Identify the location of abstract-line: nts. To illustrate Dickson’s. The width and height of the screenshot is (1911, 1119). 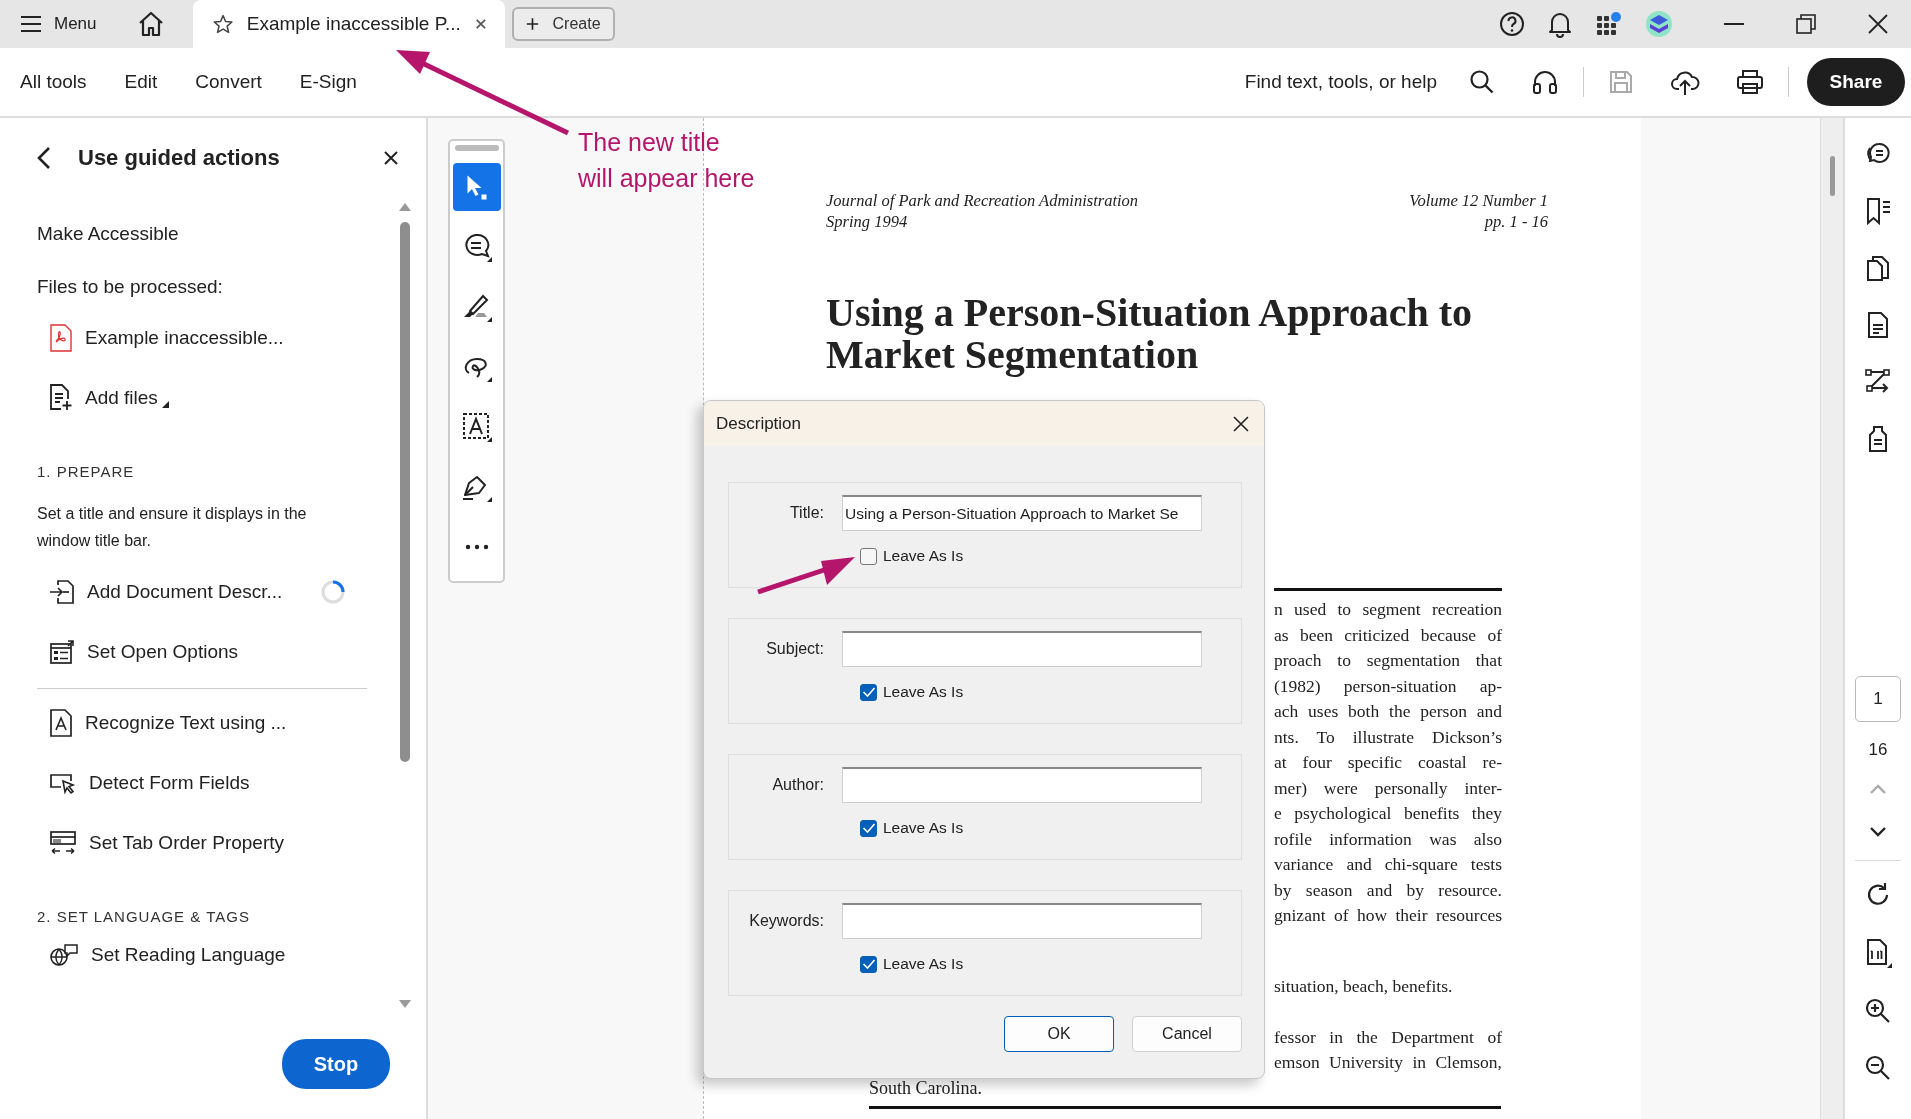
(1388, 737).